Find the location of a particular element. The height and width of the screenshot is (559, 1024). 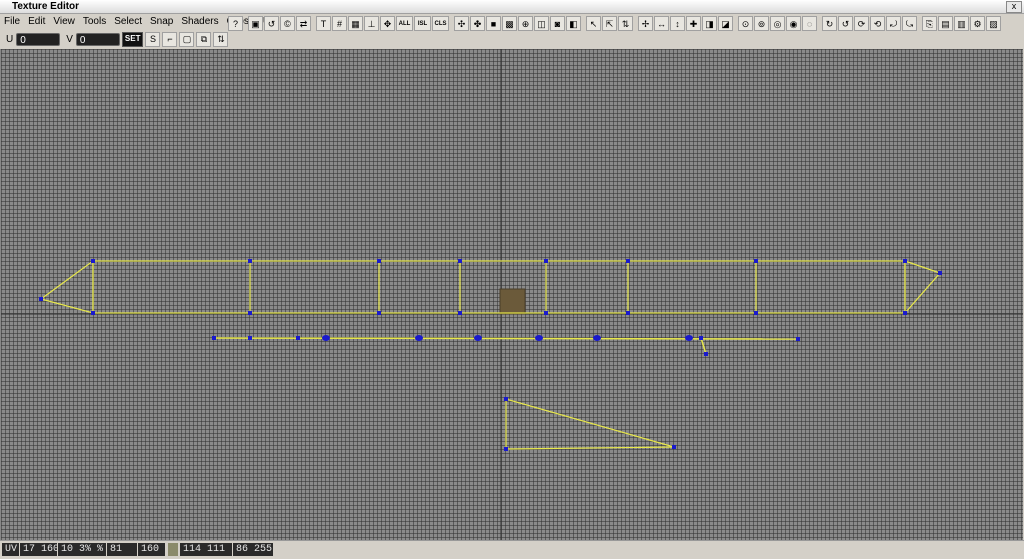

swap-uv-icon: ⇅ is located at coordinates (221, 39).